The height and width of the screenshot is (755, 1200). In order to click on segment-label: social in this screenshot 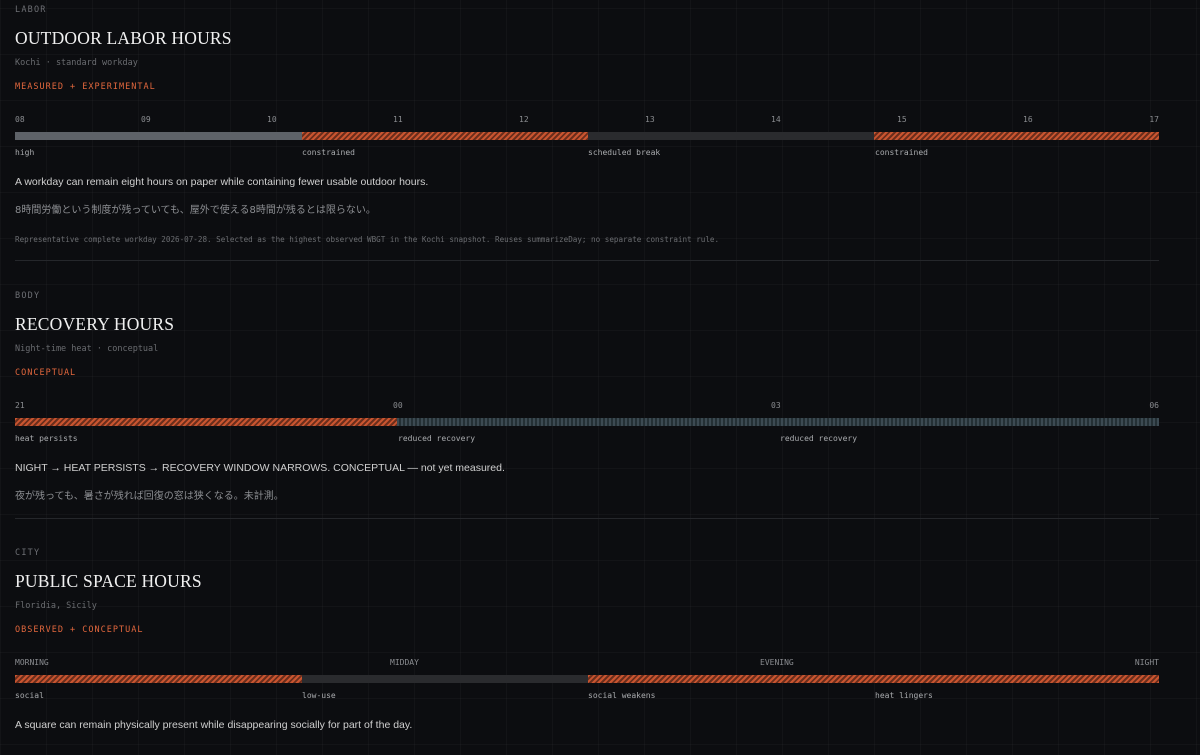, I will do `click(29, 695)`.